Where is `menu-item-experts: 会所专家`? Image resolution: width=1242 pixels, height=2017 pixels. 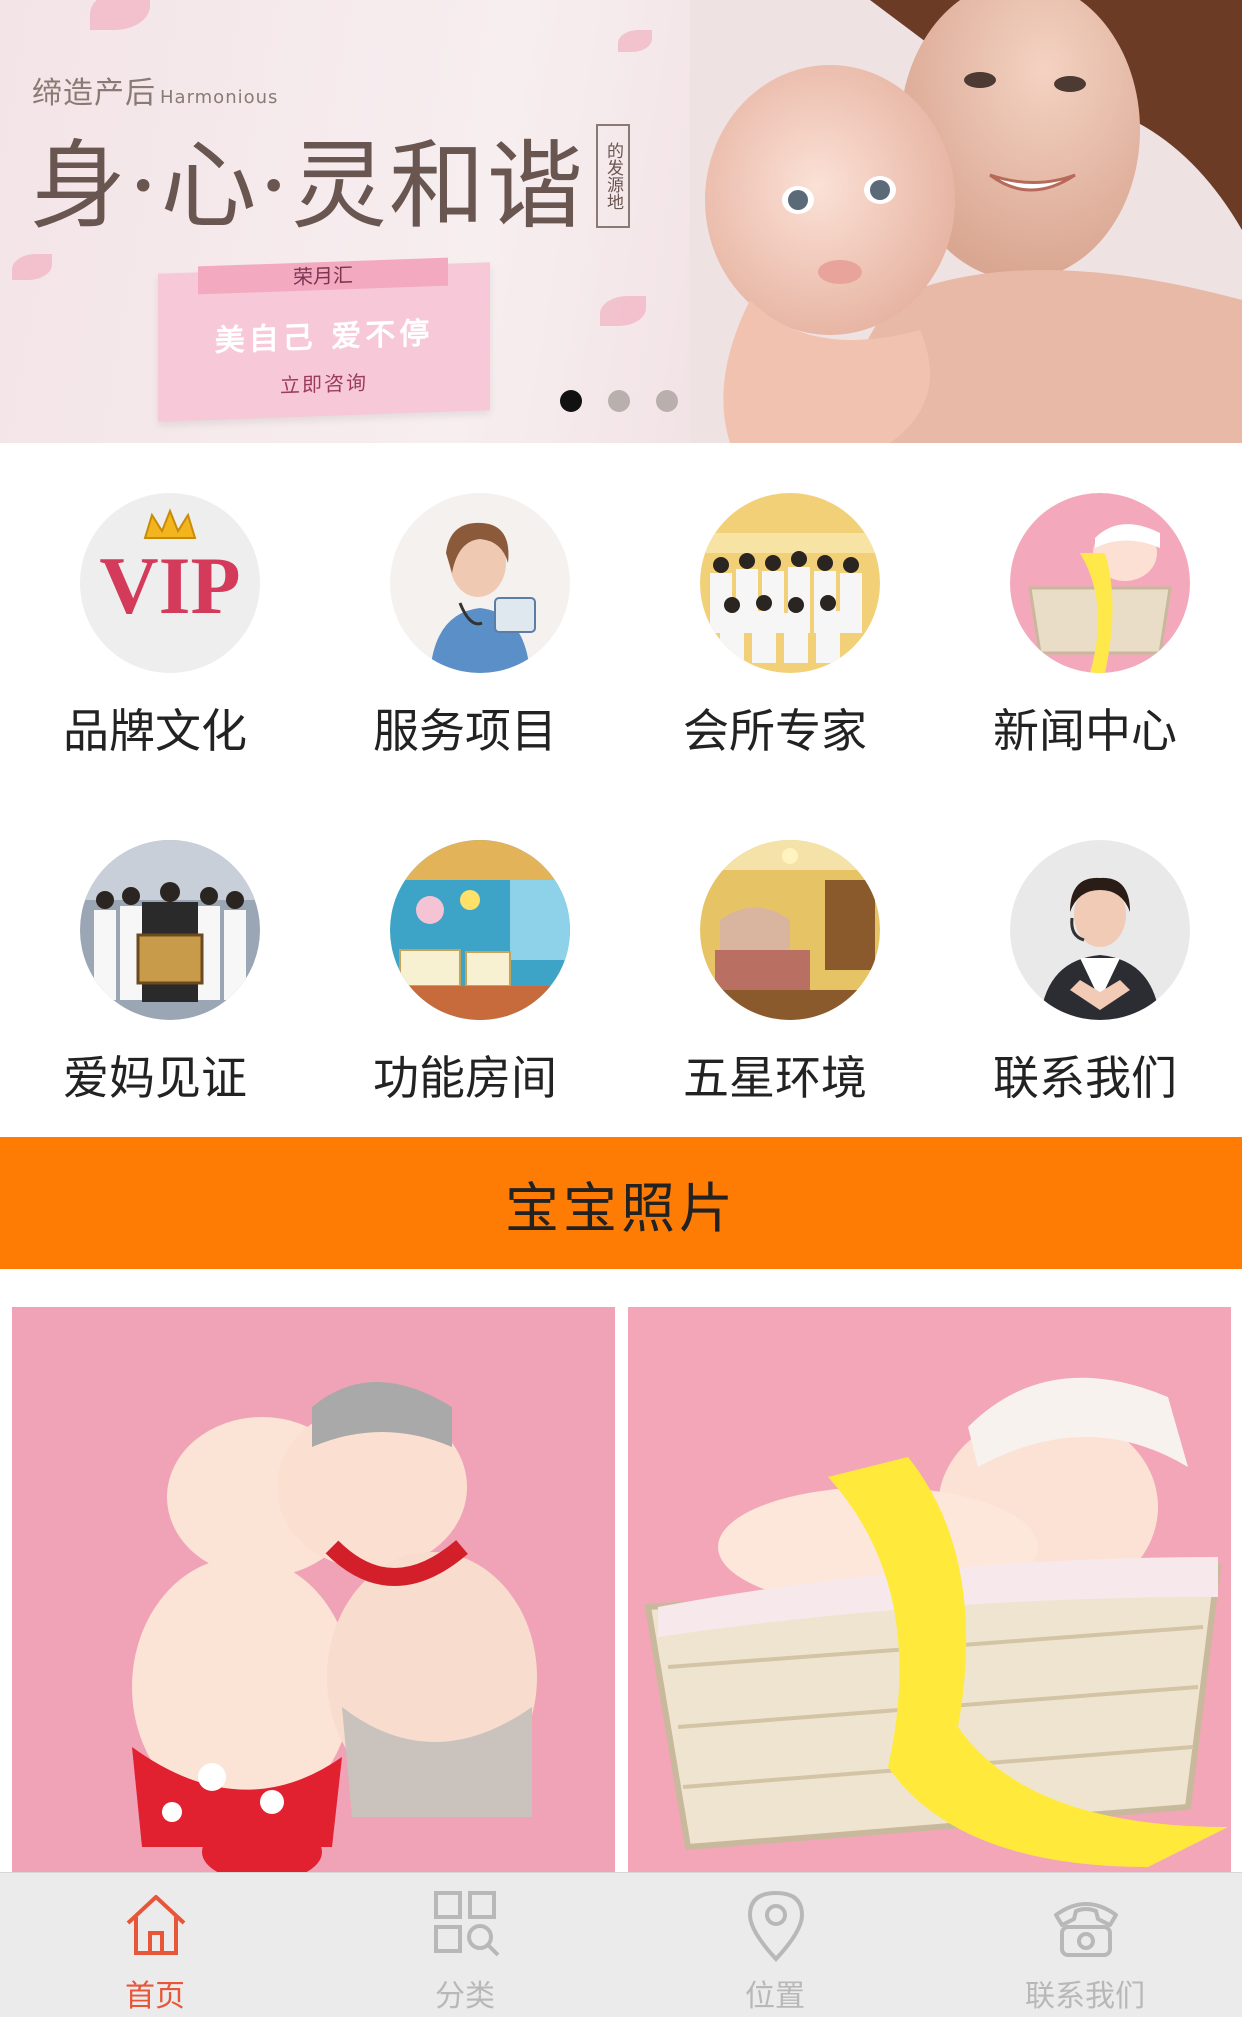
menu-item-experts: 会所专家 is located at coordinates (775, 600).